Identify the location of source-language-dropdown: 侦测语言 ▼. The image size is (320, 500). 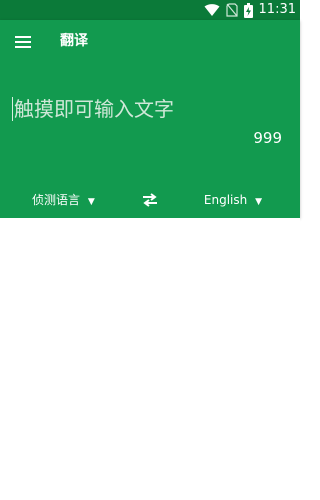
(63, 201).